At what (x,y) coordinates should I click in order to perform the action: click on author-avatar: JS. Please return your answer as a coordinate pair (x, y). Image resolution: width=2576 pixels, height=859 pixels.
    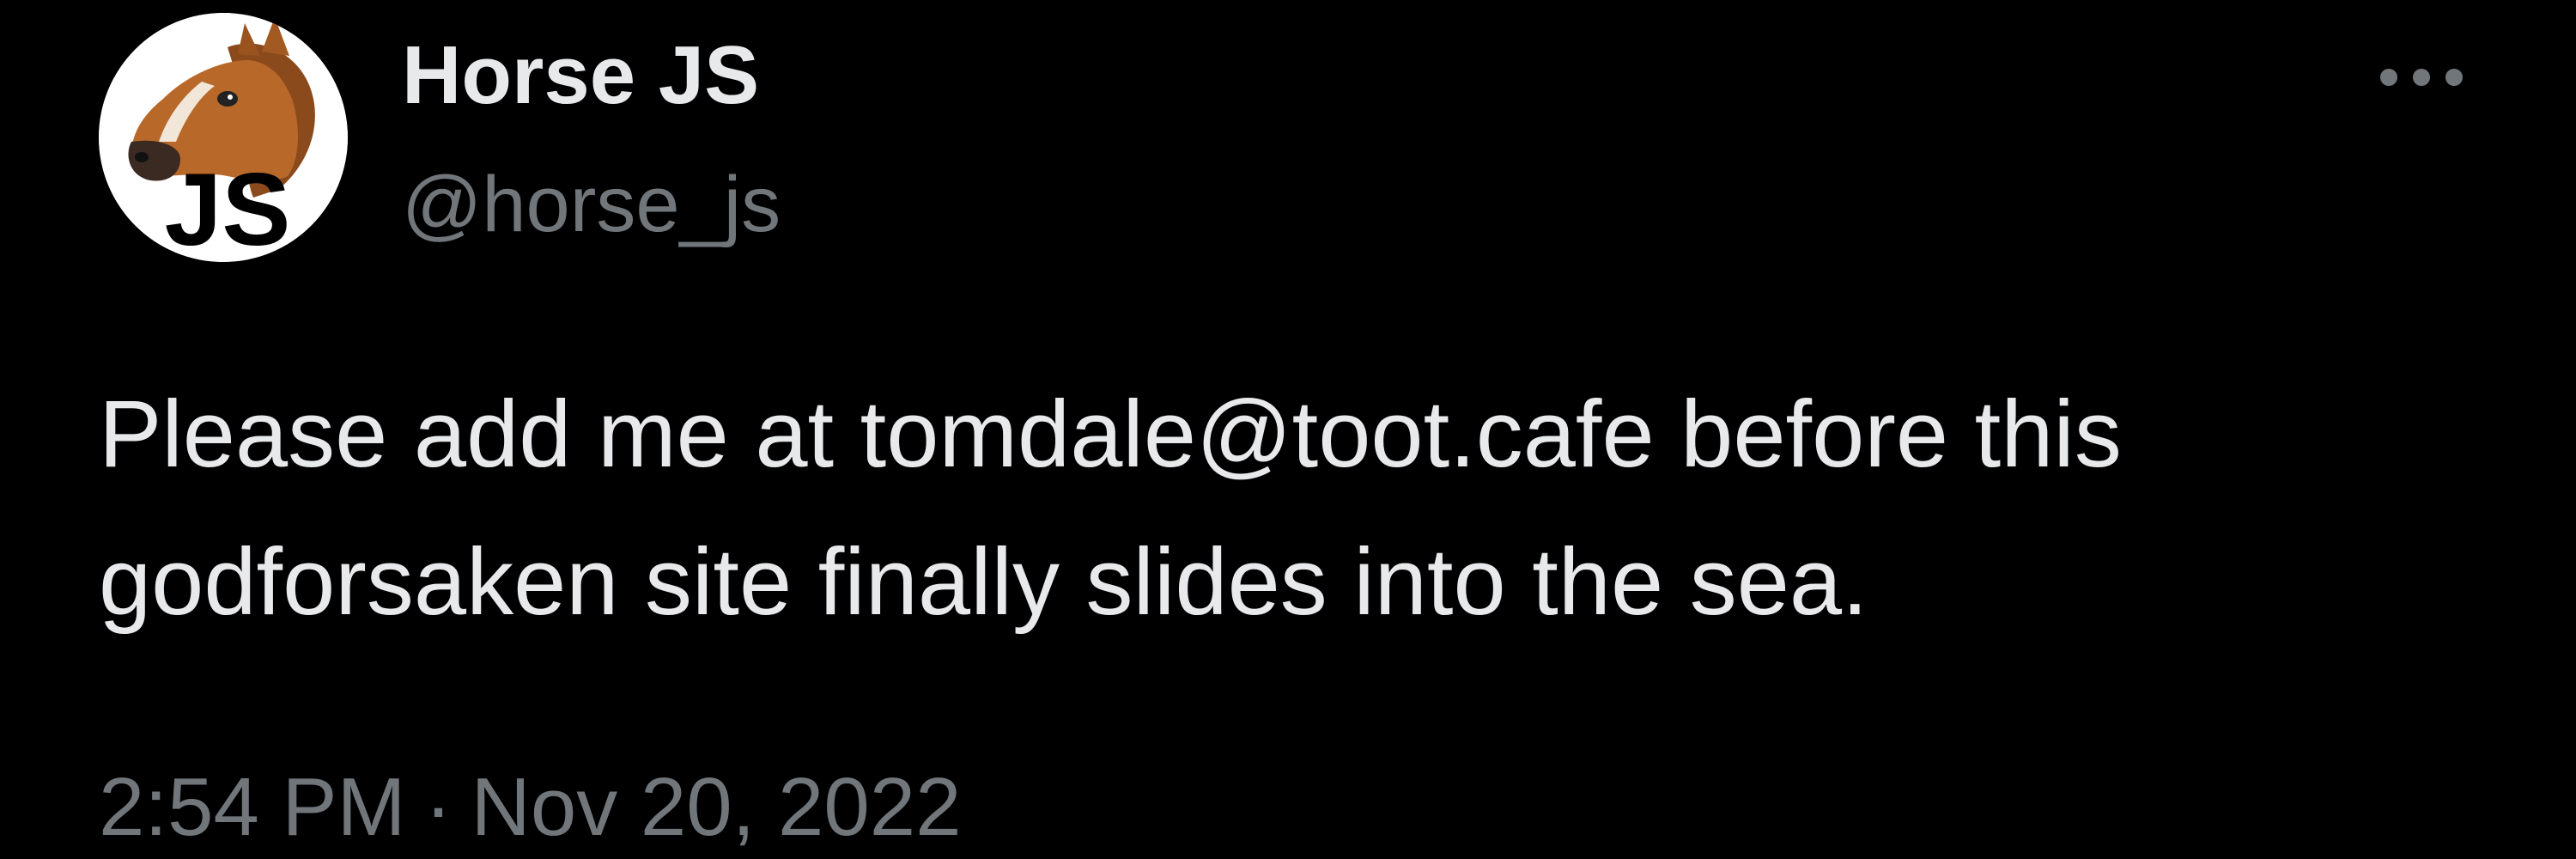
    Looking at the image, I should click on (223, 137).